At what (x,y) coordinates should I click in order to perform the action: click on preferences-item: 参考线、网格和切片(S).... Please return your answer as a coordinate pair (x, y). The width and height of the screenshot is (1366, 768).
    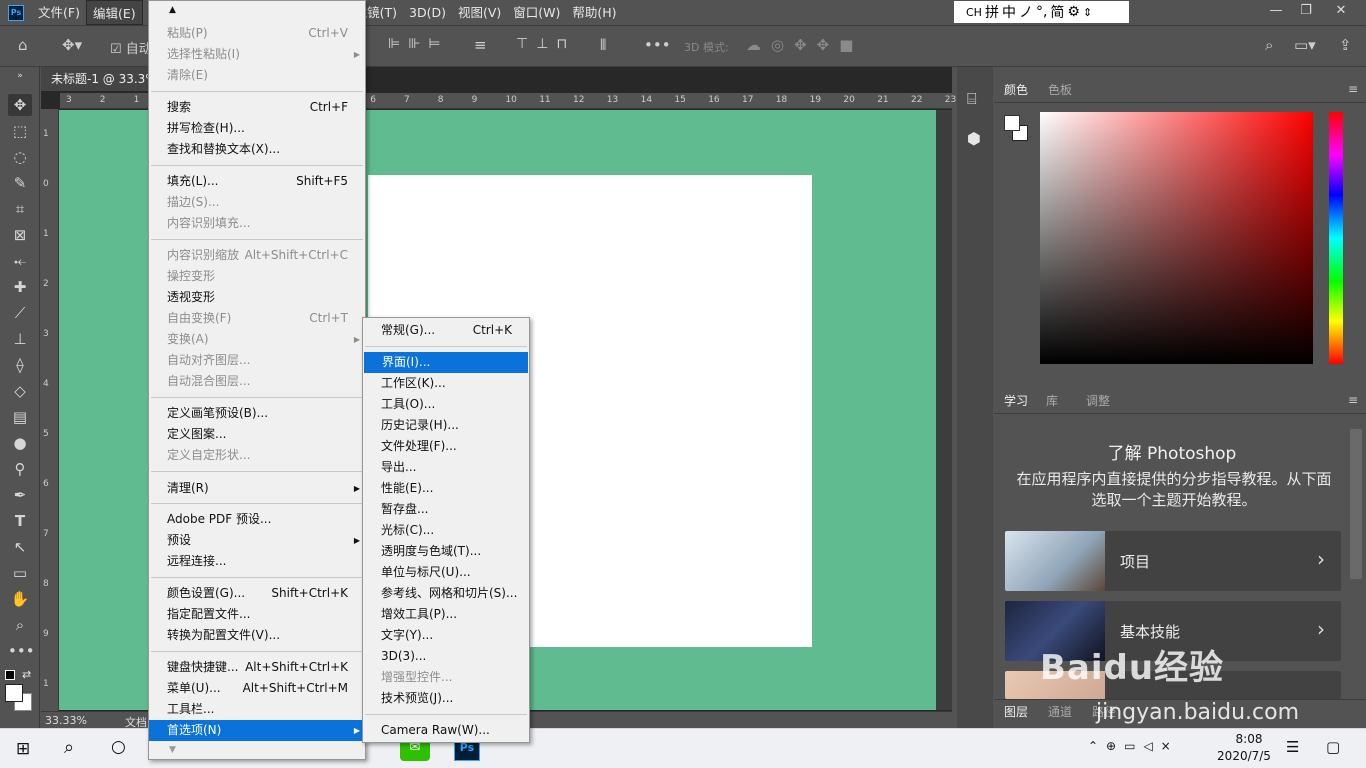
    Looking at the image, I should click on (446, 593).